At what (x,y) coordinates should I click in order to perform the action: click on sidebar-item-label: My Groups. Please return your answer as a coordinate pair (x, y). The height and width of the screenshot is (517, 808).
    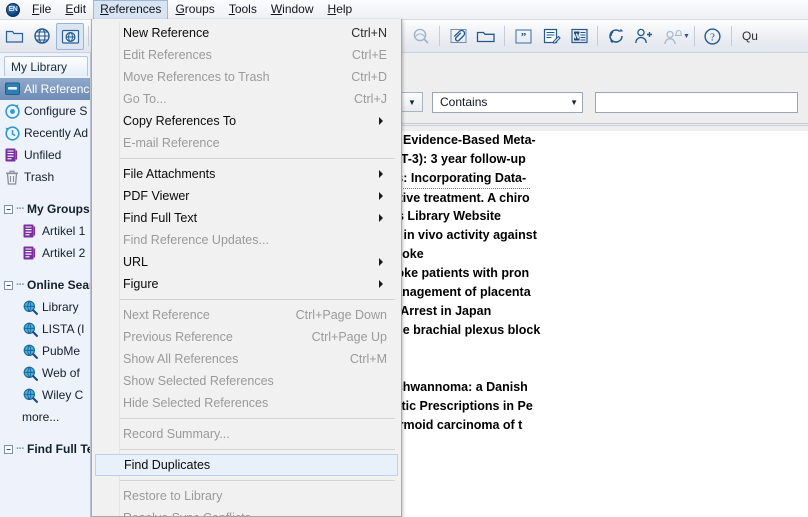
    Looking at the image, I should click on (58, 209).